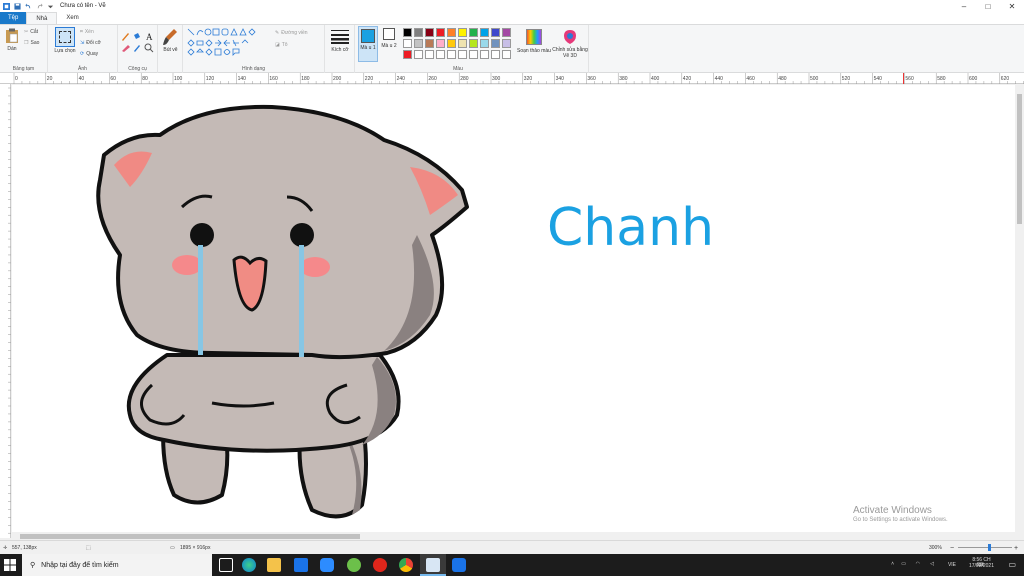 This screenshot has width=1024, height=576. What do you see at coordinates (340, 49) in the screenshot?
I see `group-size: Kích cỡ` at bounding box center [340, 49].